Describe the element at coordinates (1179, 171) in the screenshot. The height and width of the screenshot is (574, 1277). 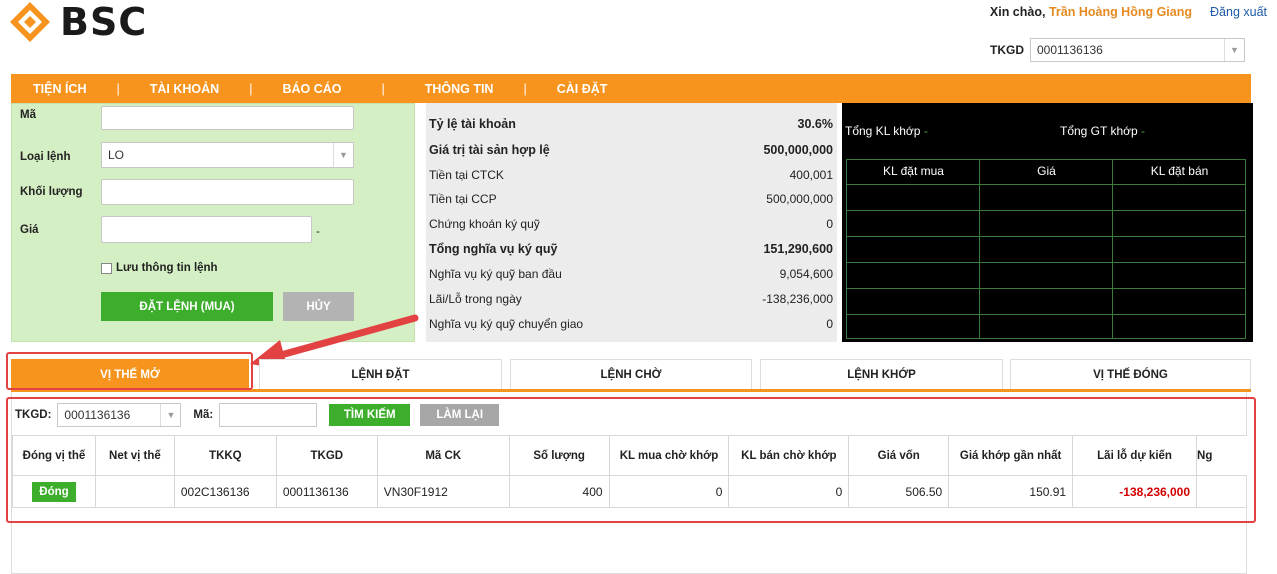
I see `col-sell-header: KL đặt bán` at that location.